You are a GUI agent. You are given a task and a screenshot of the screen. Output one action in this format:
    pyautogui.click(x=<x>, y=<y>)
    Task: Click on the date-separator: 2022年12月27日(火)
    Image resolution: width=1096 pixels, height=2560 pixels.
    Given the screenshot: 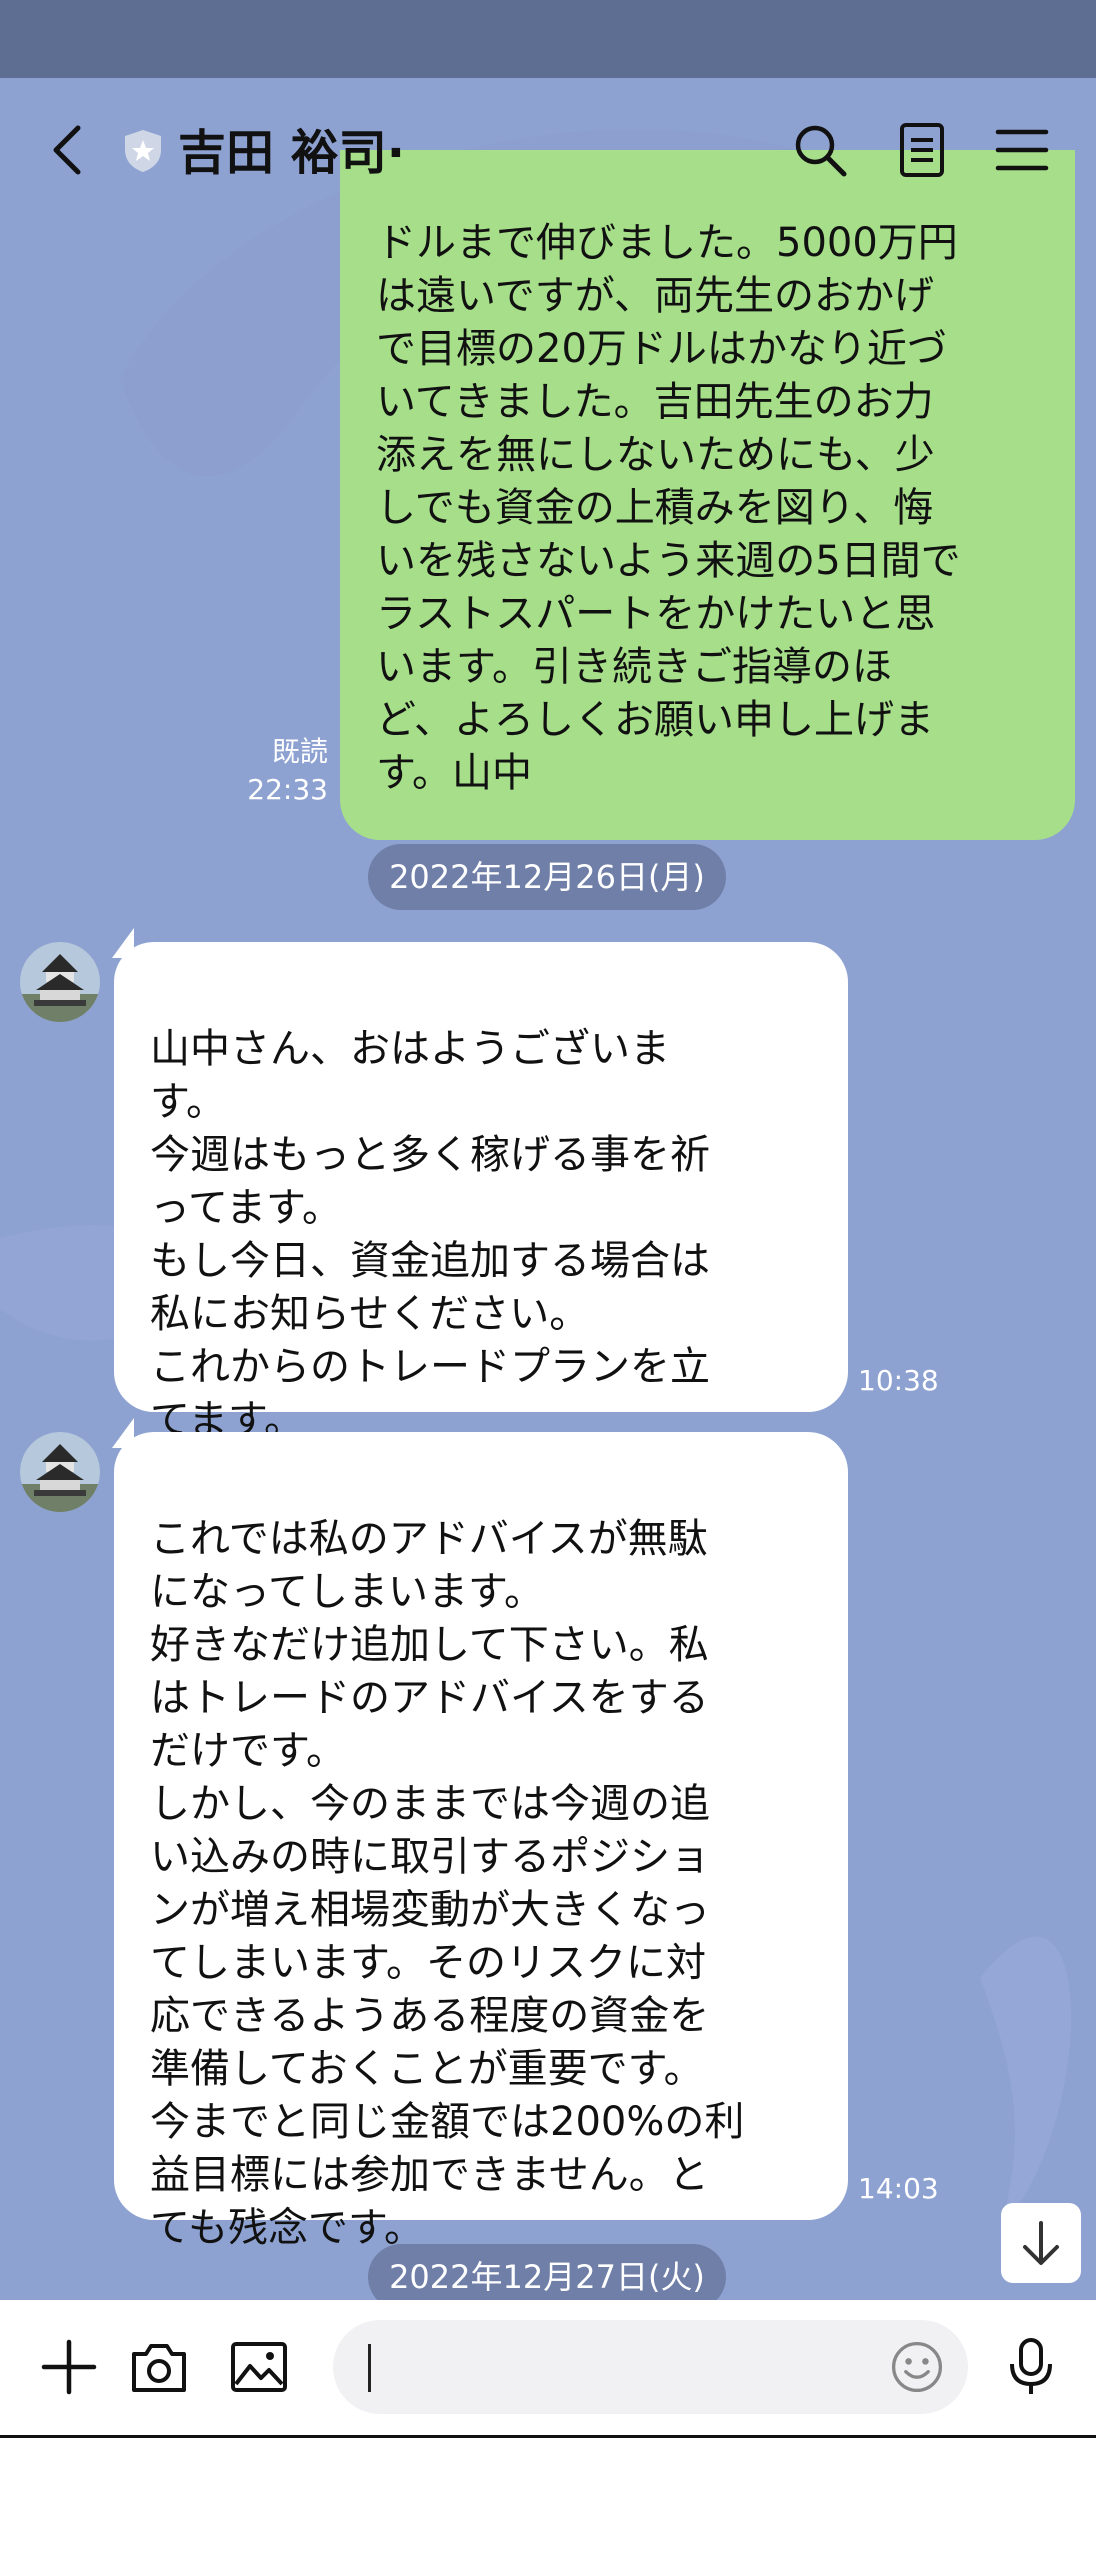 What is the action you would take?
    pyautogui.click(x=547, y=2272)
    